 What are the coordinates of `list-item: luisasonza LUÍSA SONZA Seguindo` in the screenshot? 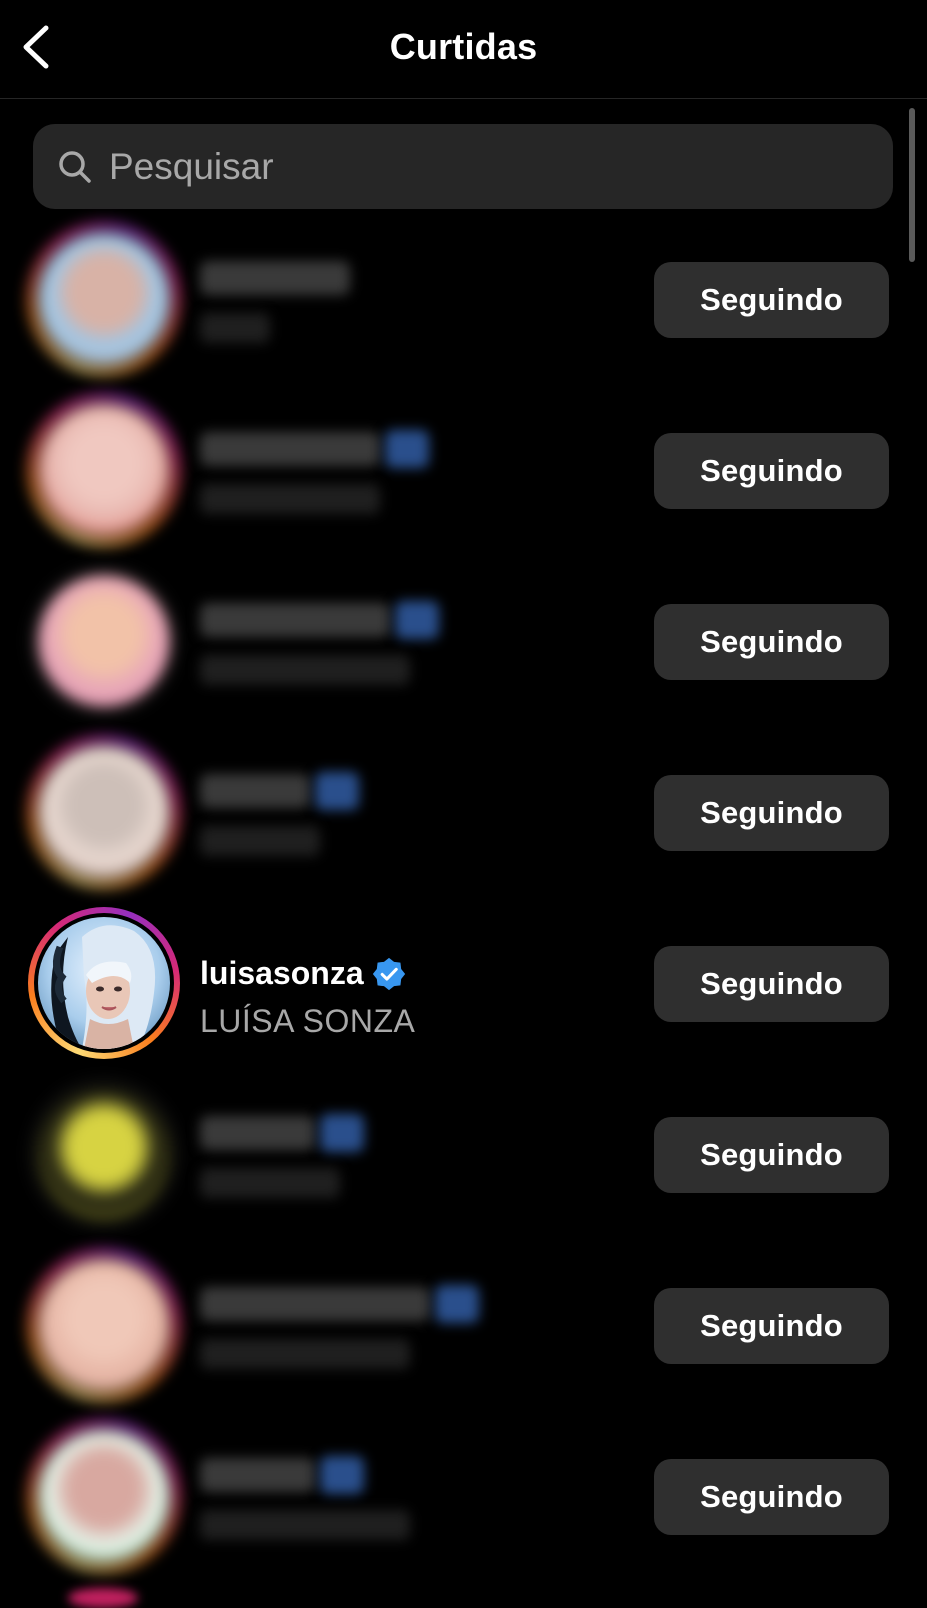 It's located at (463, 982).